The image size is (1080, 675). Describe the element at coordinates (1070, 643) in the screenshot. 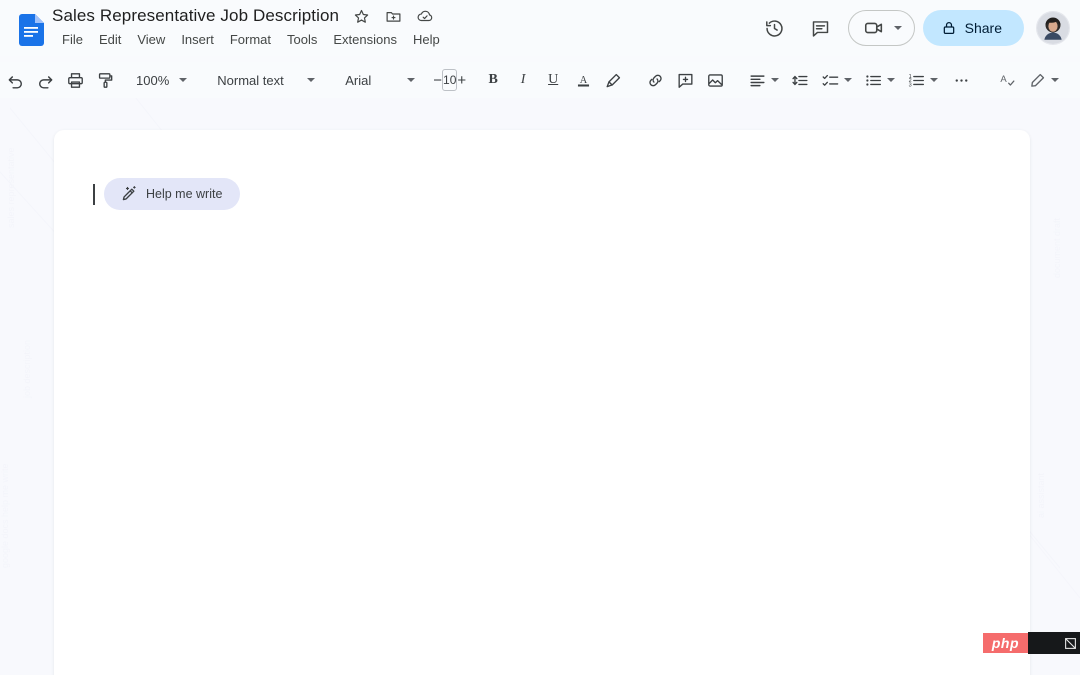

I see `watermark-mark-icon` at that location.